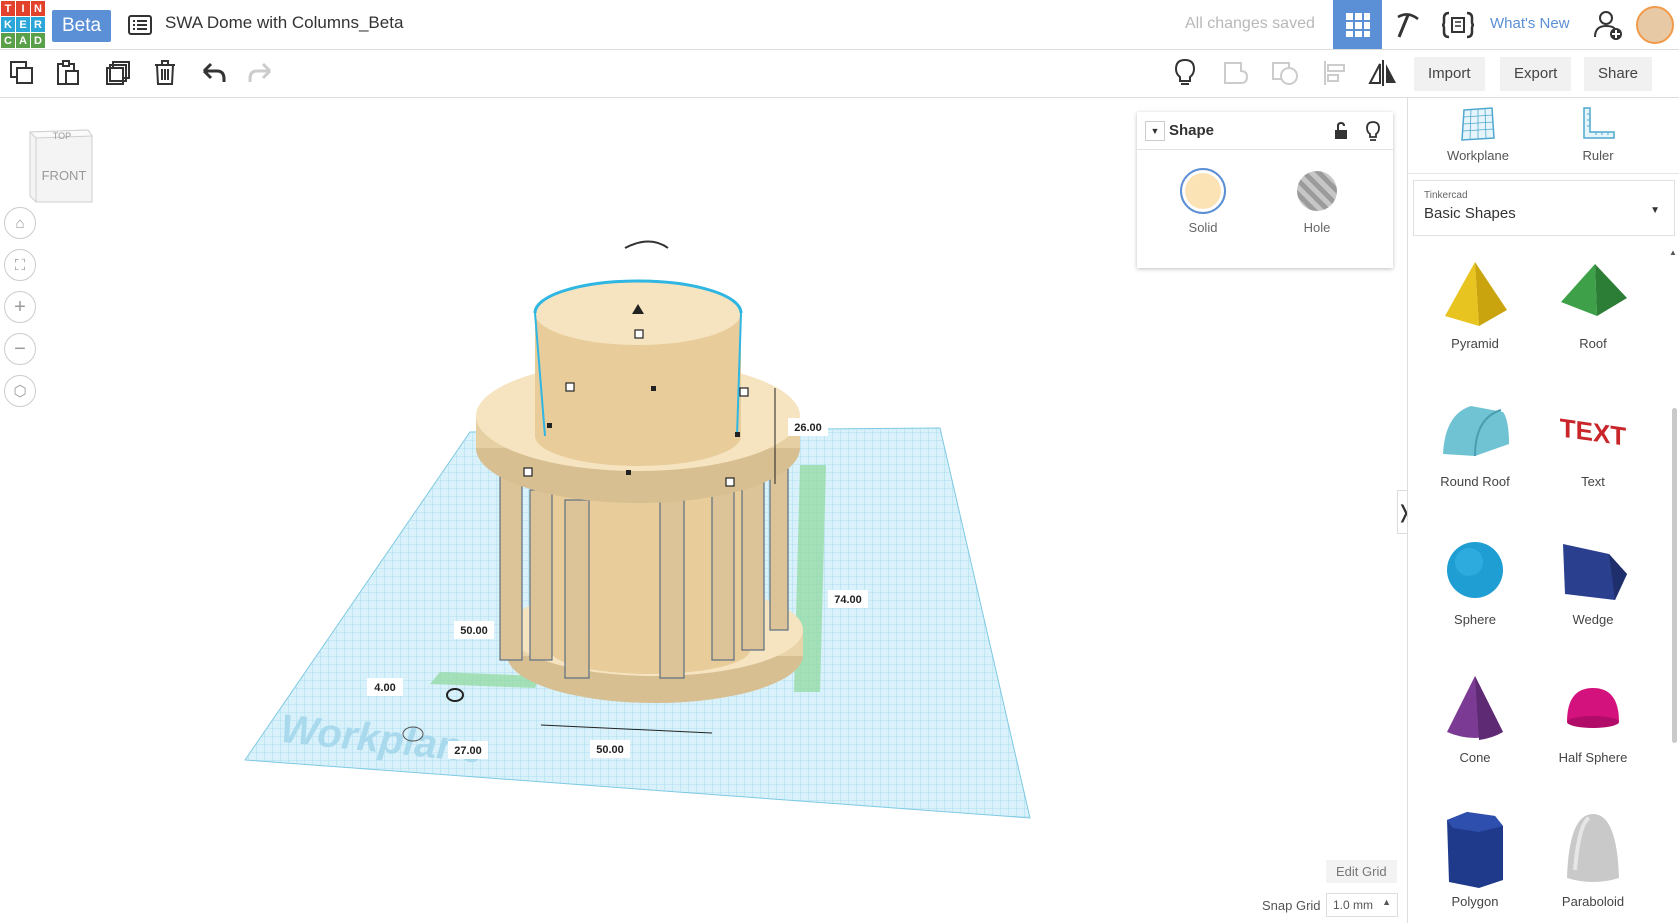 The height and width of the screenshot is (923, 1679). Describe the element at coordinates (8, 8) in the screenshot. I see `logo-letter: T` at that location.